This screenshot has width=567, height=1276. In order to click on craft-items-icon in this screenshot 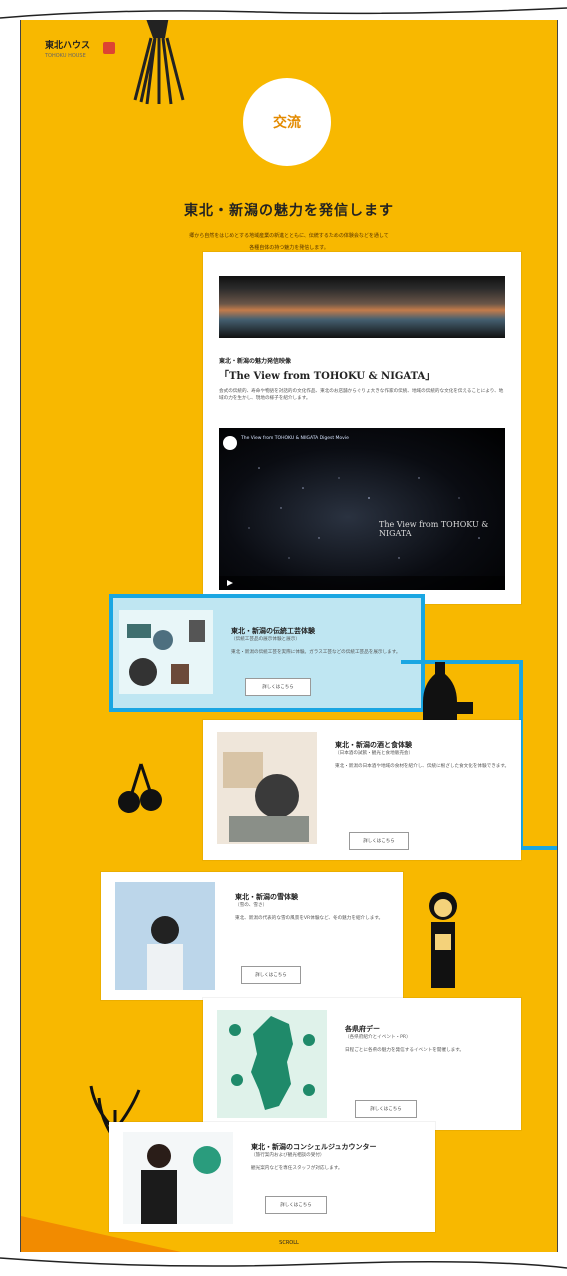, I will do `click(166, 653)`.